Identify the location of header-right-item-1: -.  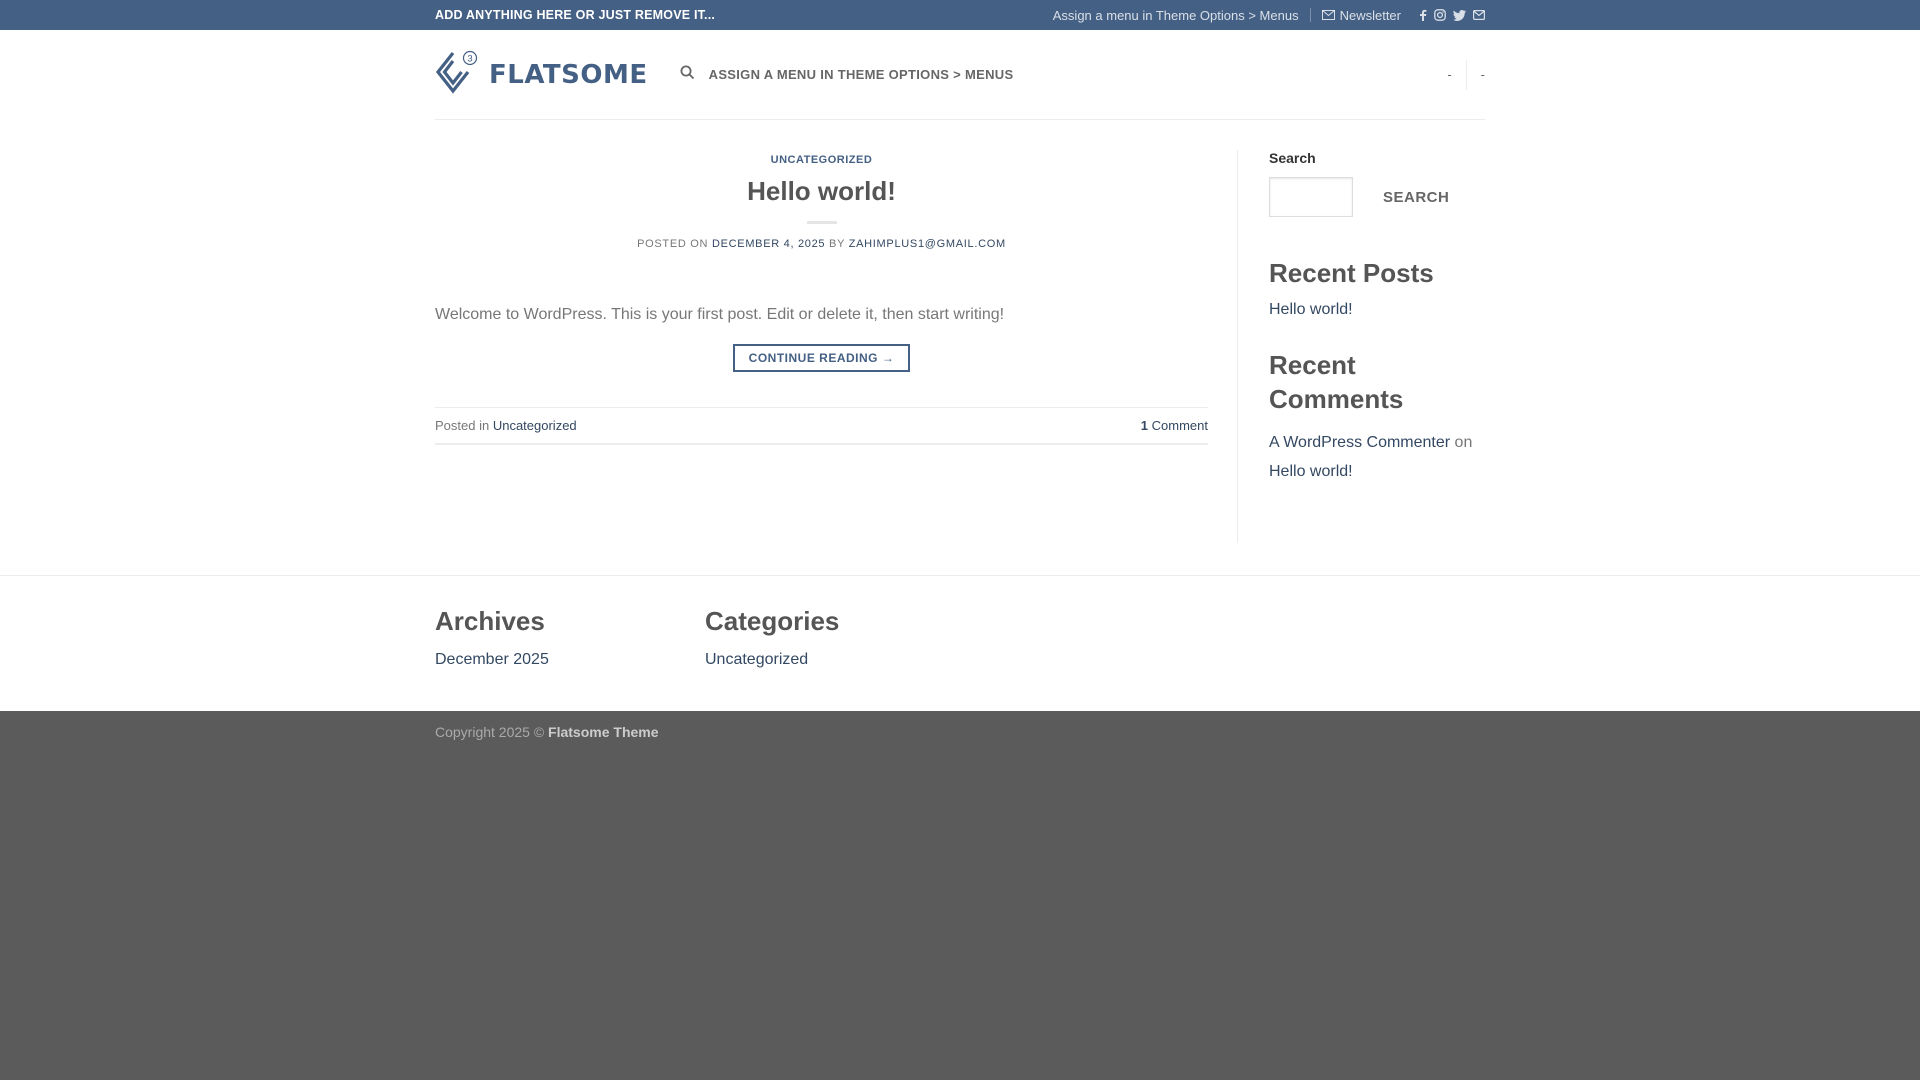
(1449, 74).